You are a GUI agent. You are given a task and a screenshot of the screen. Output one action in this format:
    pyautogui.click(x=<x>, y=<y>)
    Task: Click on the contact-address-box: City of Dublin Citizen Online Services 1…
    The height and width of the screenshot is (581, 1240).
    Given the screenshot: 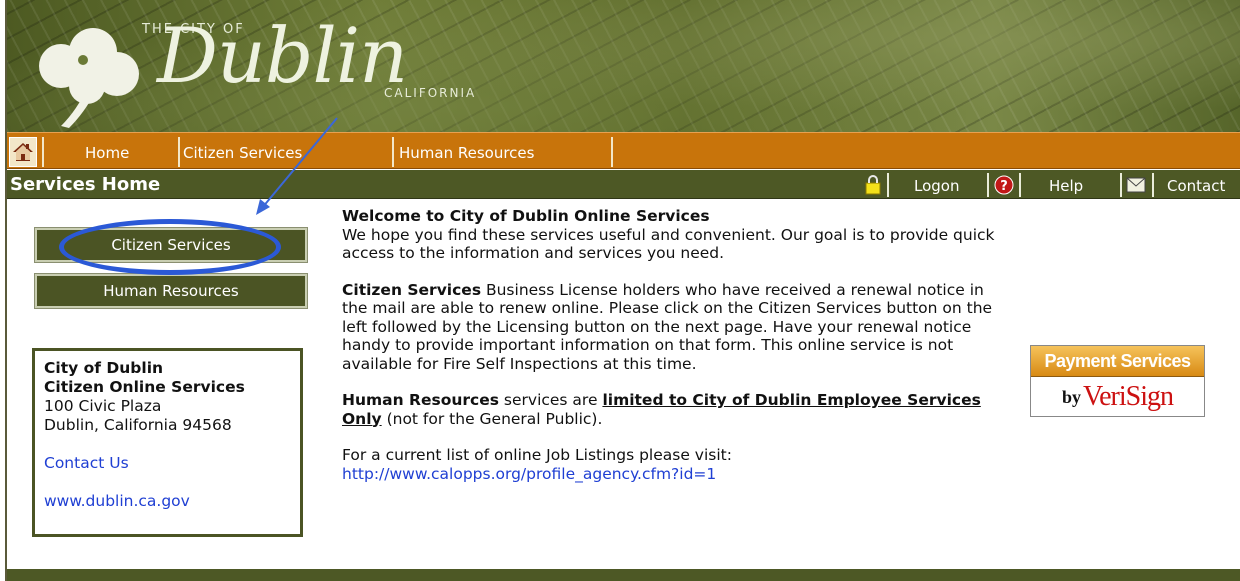 What is the action you would take?
    pyautogui.click(x=167, y=442)
    